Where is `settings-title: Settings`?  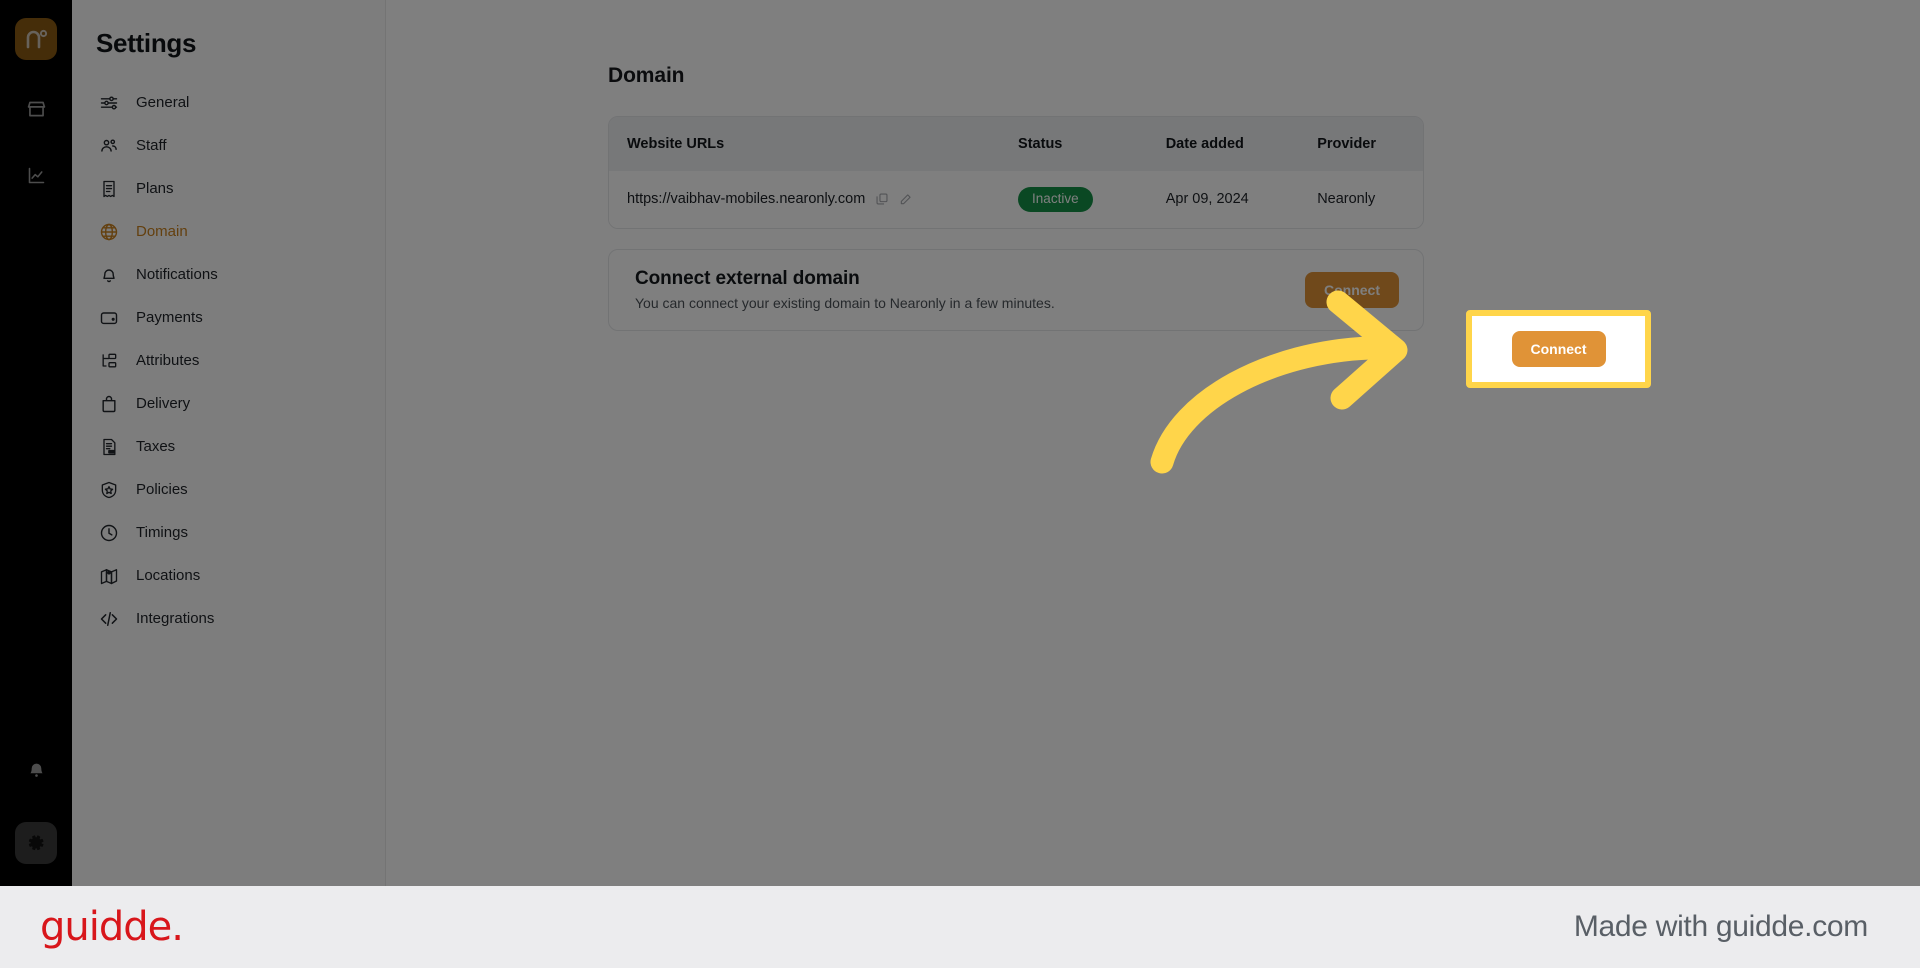 settings-title: Settings is located at coordinates (146, 43).